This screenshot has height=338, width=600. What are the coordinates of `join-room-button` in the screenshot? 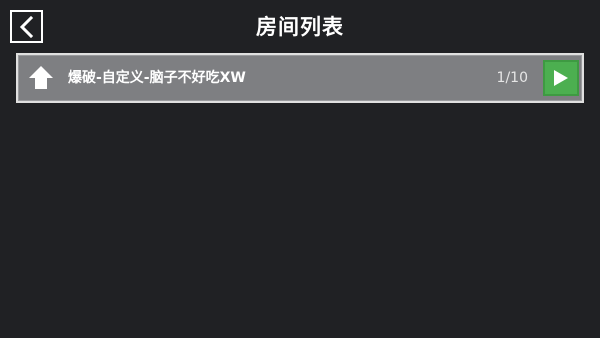 It's located at (561, 78).